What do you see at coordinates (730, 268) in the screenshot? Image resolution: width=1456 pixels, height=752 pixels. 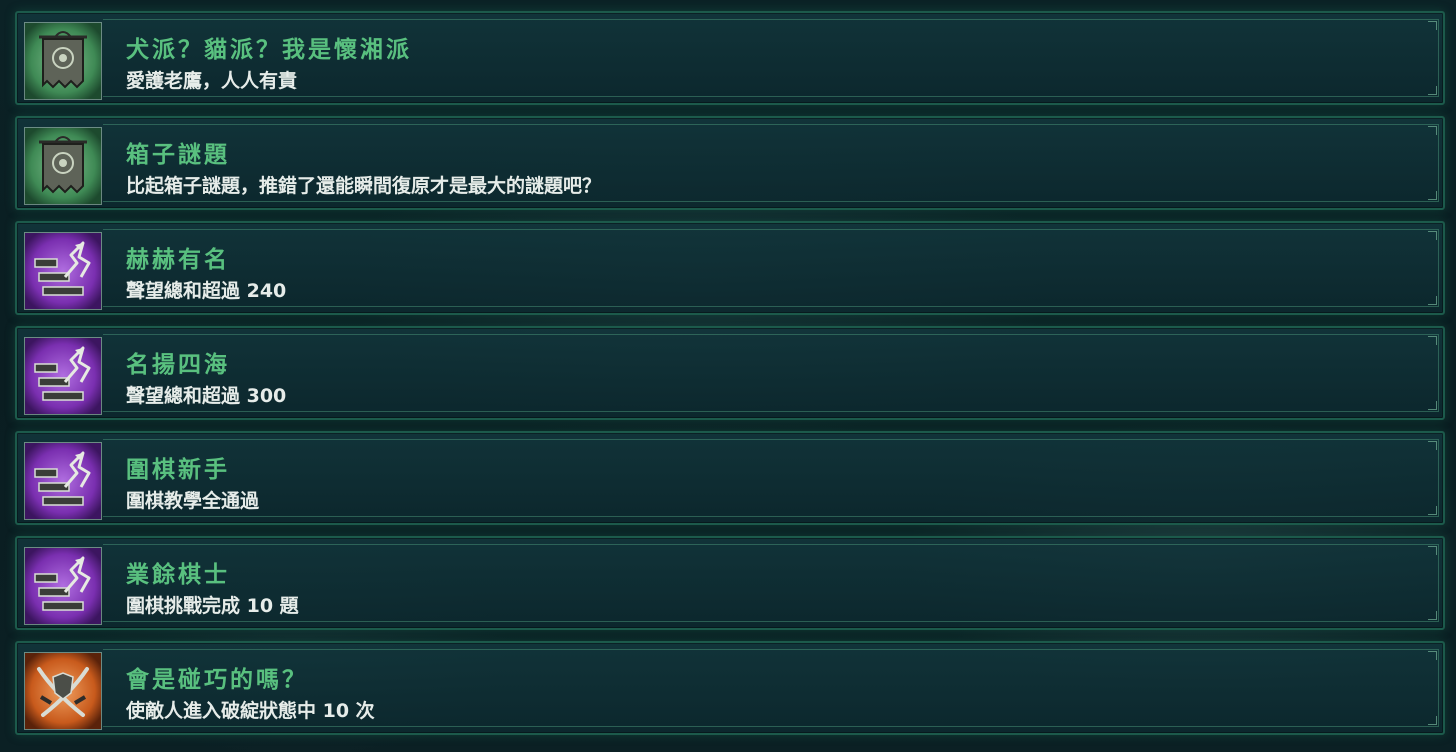 I see `achievement-row: 赫赫有名 聲望總和超過 240` at bounding box center [730, 268].